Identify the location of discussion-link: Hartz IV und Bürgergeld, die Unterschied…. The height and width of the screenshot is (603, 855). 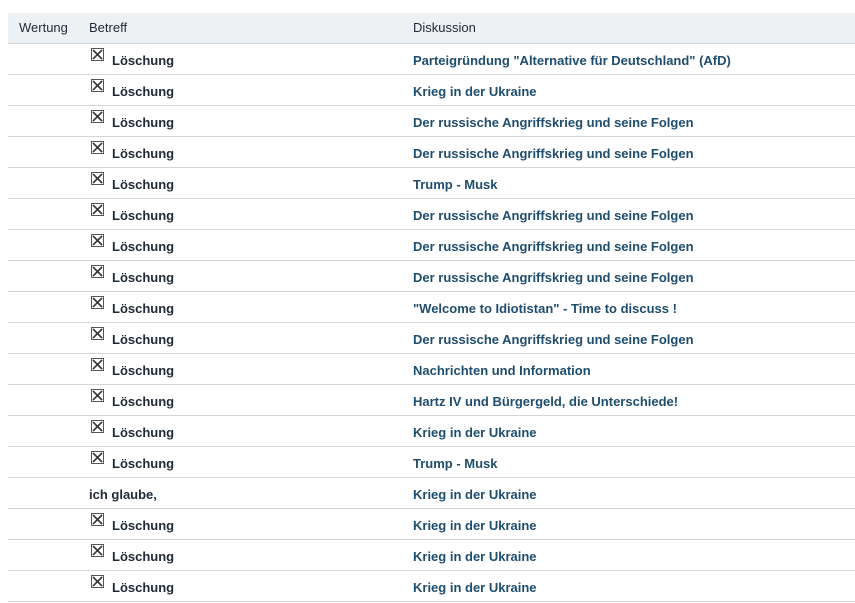
(545, 401).